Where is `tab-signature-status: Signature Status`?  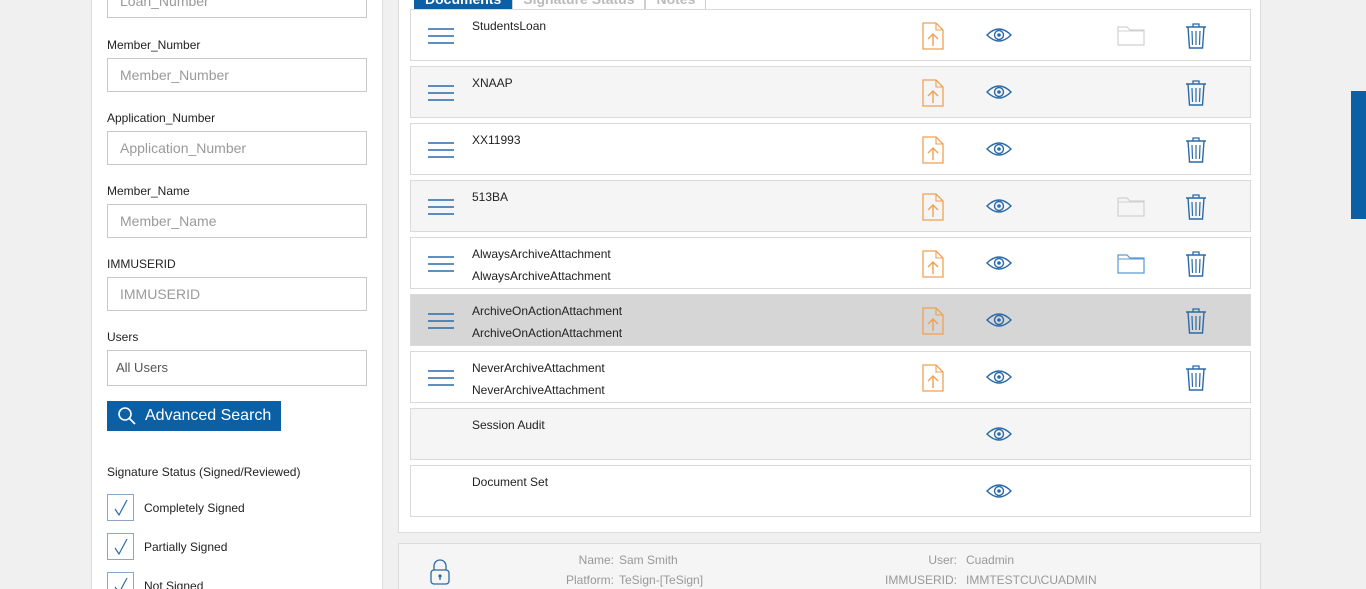 tab-signature-status: Signature Status is located at coordinates (579, 4).